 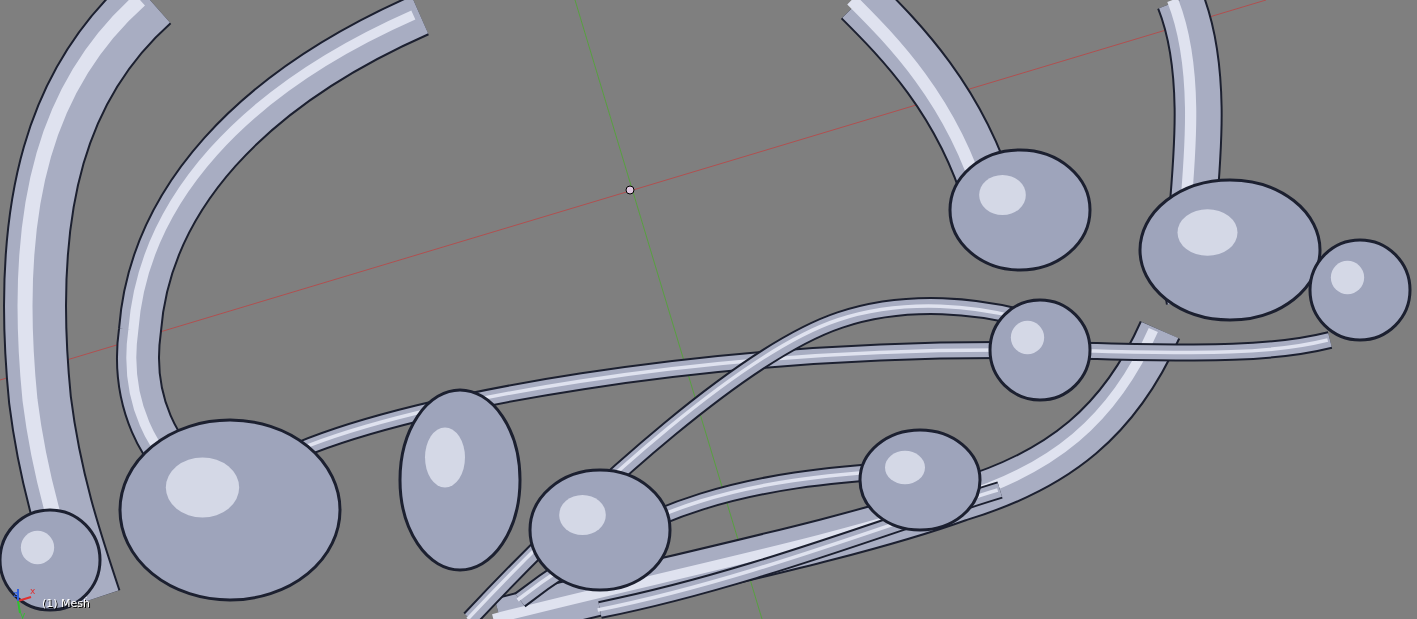 I want to click on z-axis-label: z, so click(x=15, y=594).